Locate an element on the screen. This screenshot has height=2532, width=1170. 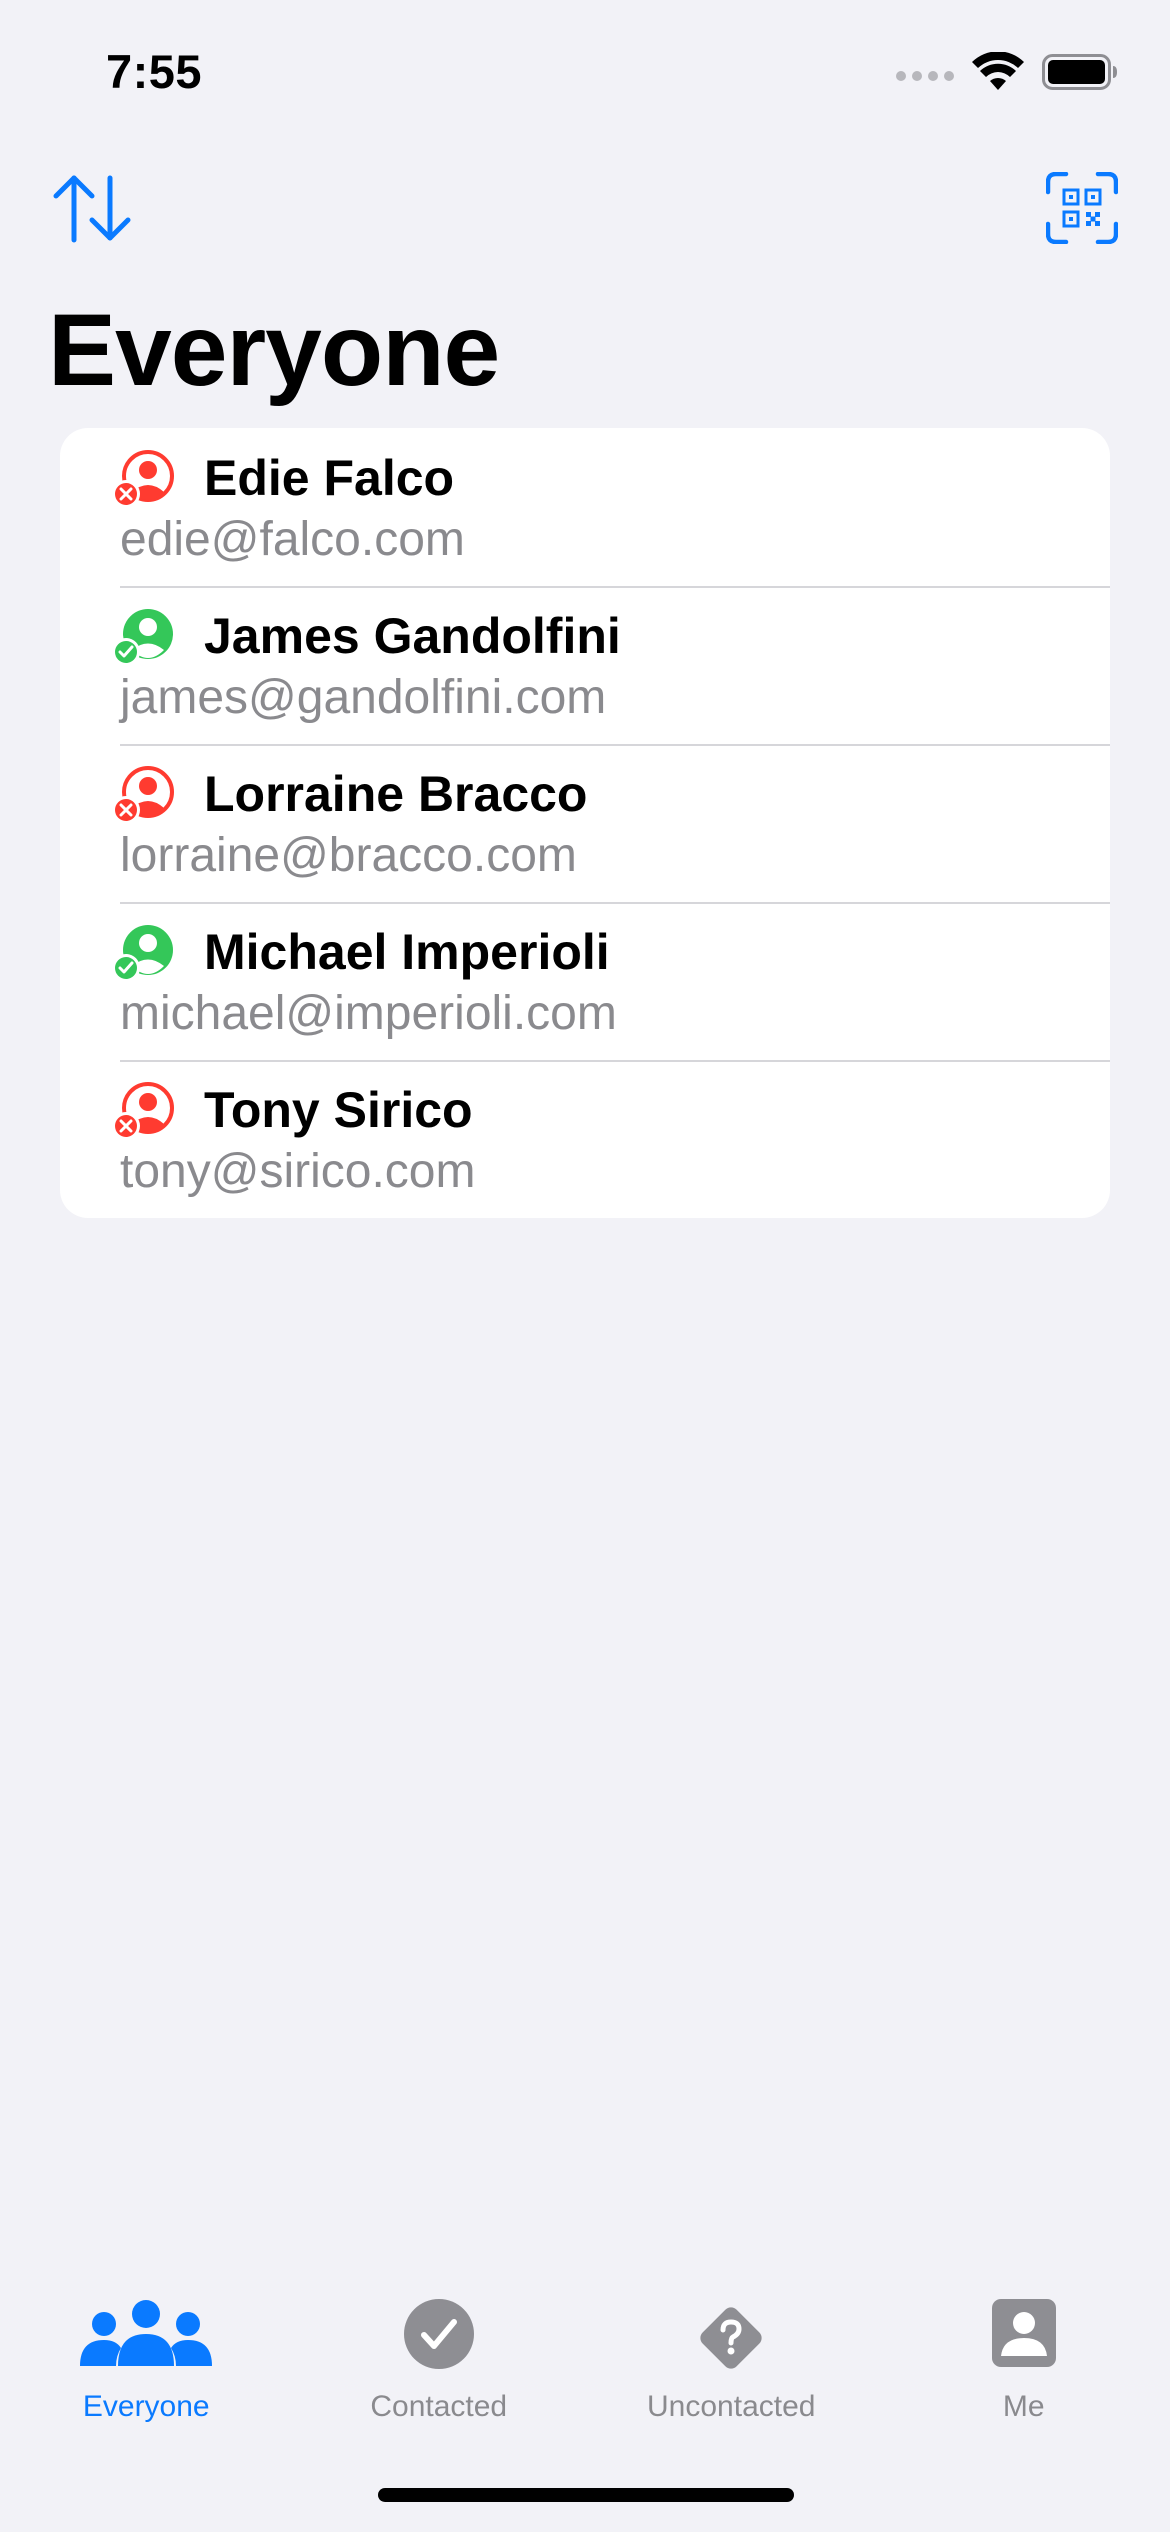
contact-name: Edie Falco is located at coordinates (329, 478).